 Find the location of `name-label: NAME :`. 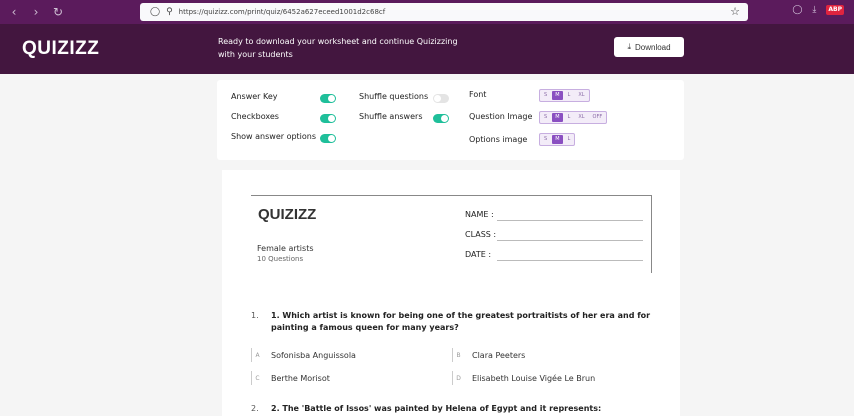

name-label: NAME : is located at coordinates (479, 214).